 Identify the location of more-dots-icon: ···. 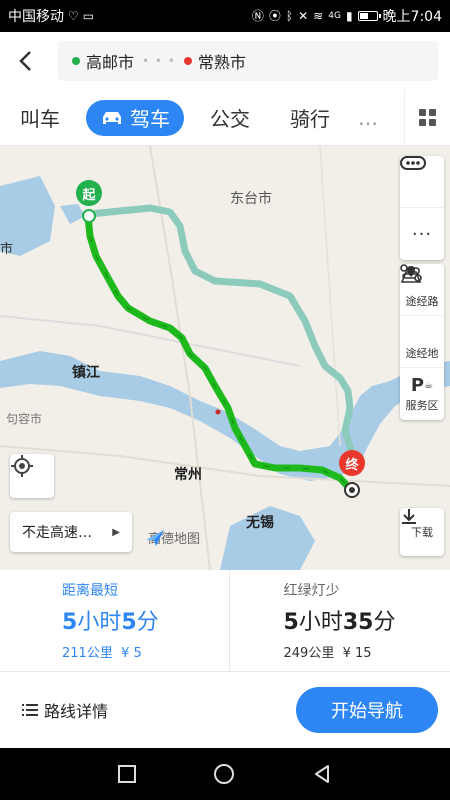
(422, 234).